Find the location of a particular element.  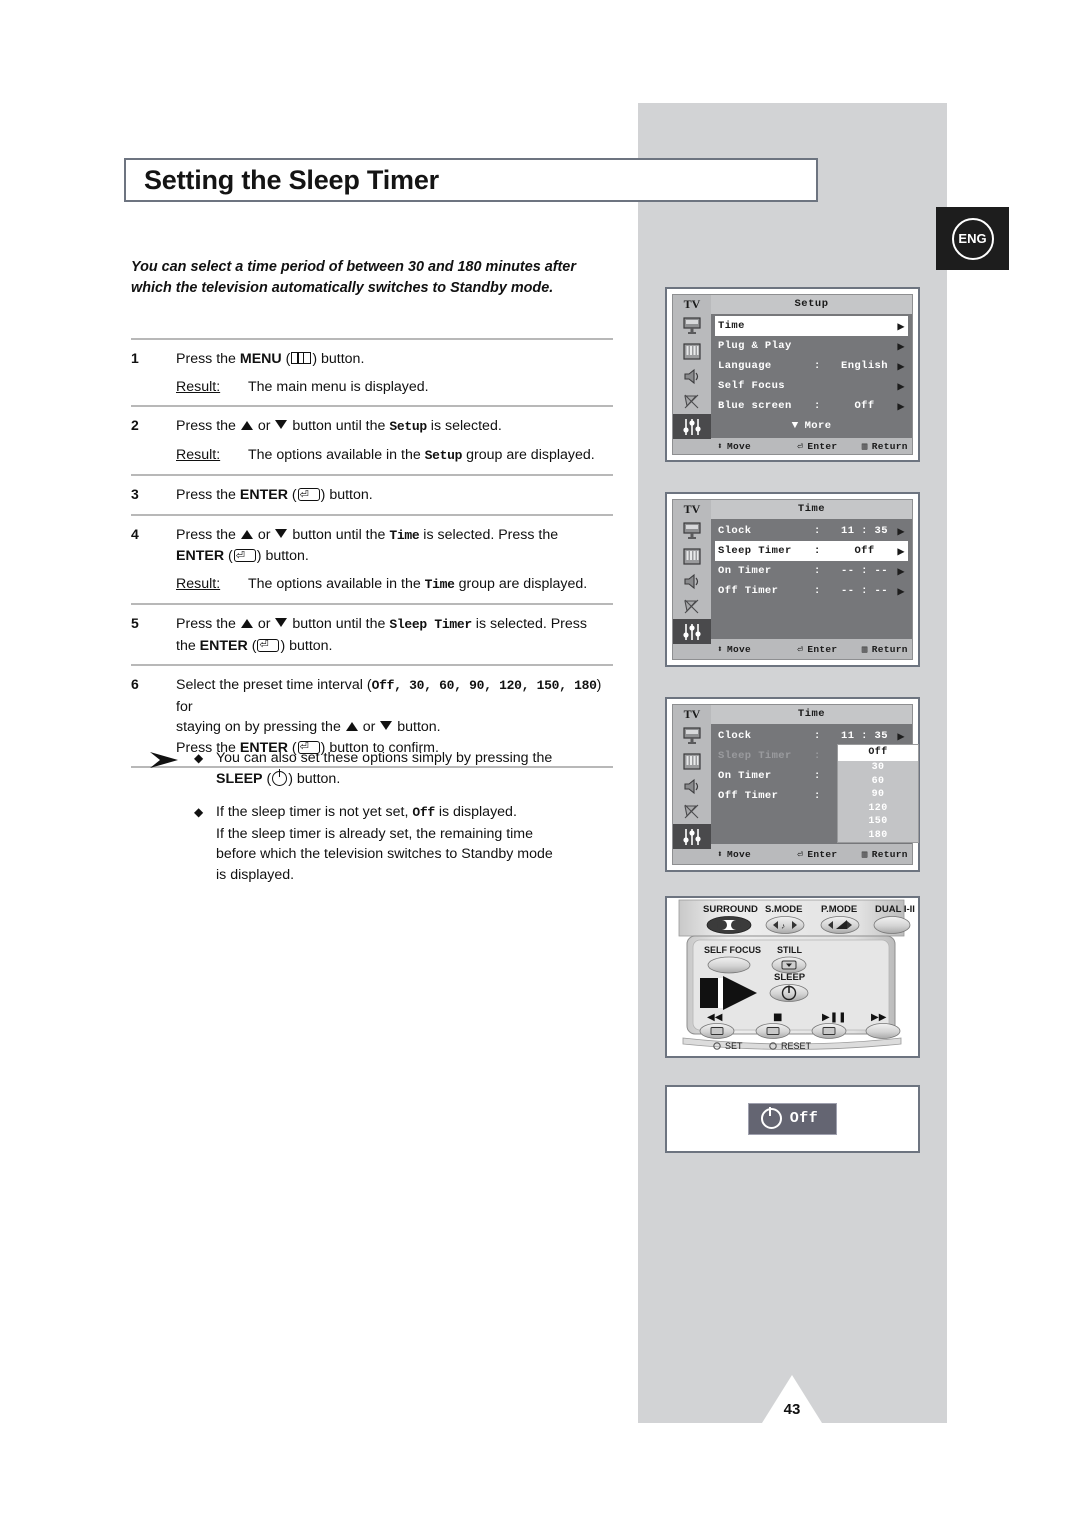

sleep-timer-options-dropdown: Off 30 60 90 120 150 180 is located at coordinates (878, 793).